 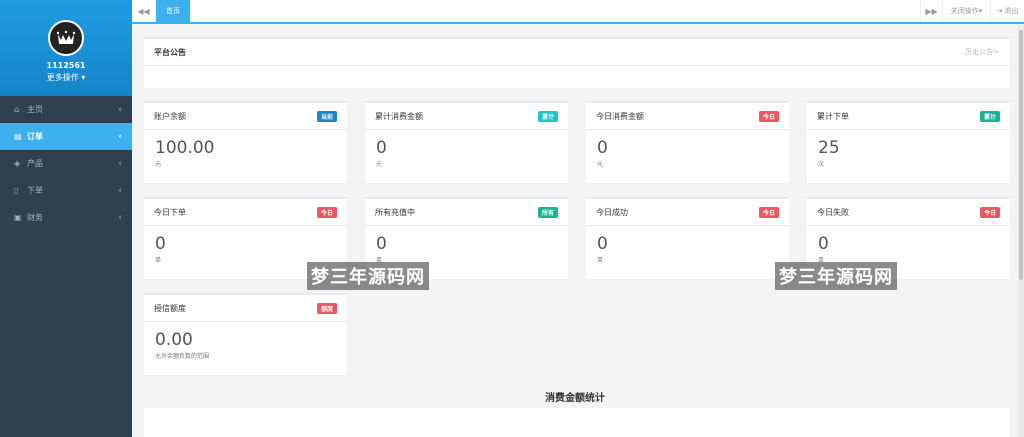 I want to click on sidebar-item-label: 下单, so click(x=35, y=190).